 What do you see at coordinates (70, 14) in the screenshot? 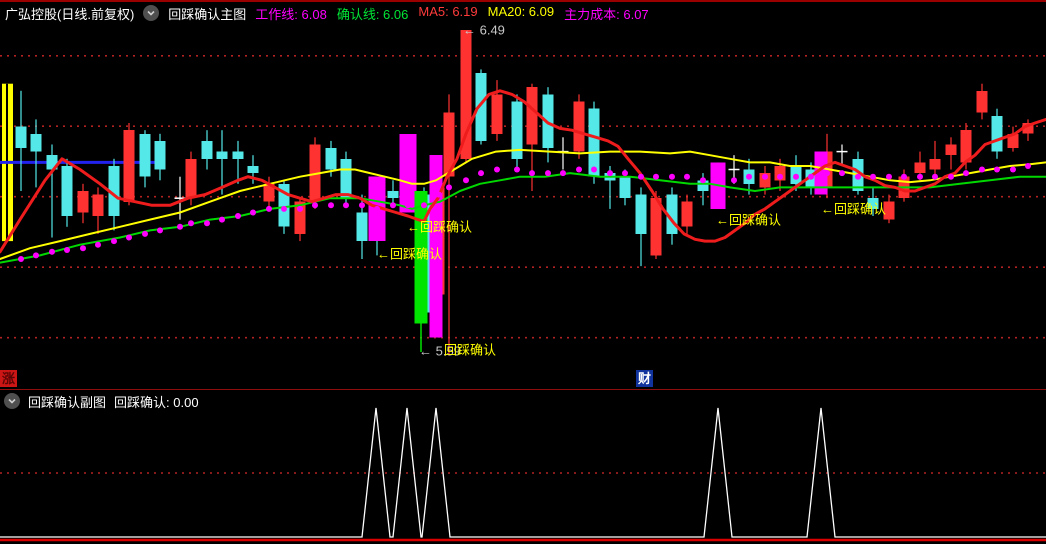
I see `stock-title: 广弘控股(日线.前复权)` at bounding box center [70, 14].